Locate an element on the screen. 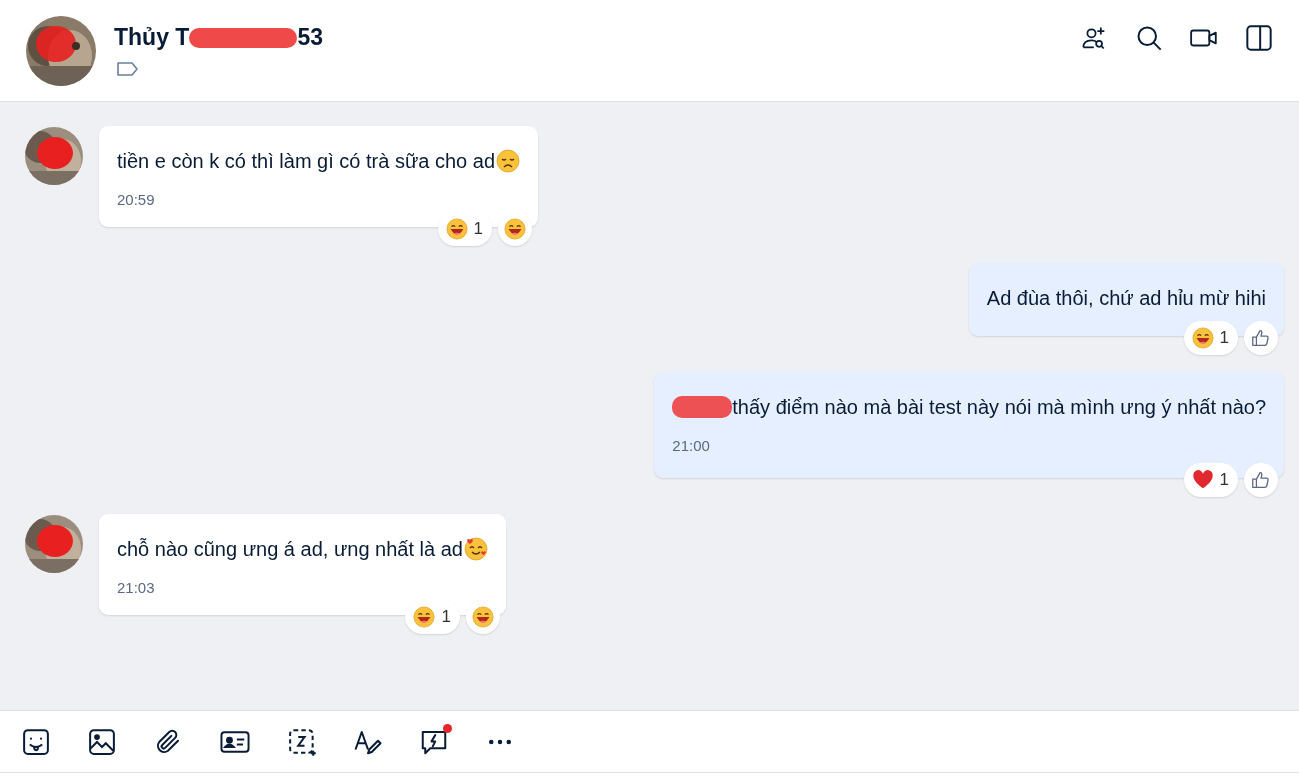 The height and width of the screenshot is (777, 1299). sad-emoji-icon is located at coordinates (508, 161).